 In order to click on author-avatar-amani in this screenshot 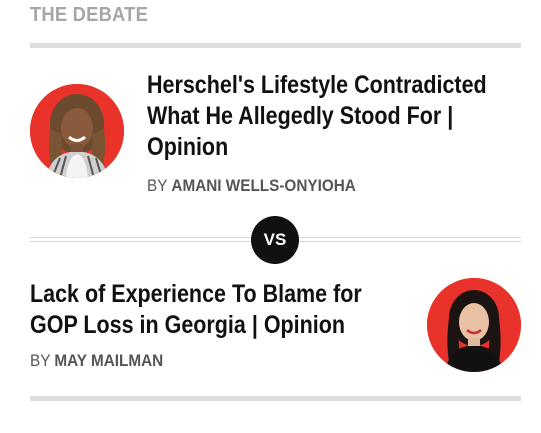, I will do `click(77, 131)`.